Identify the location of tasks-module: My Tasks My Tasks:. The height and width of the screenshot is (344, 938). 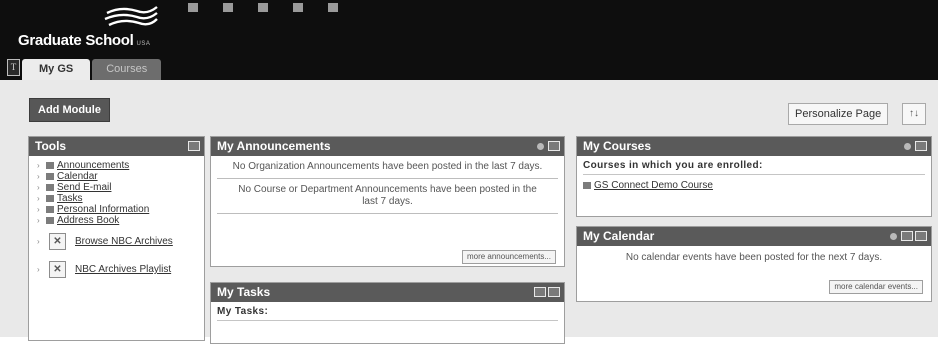
(387, 313).